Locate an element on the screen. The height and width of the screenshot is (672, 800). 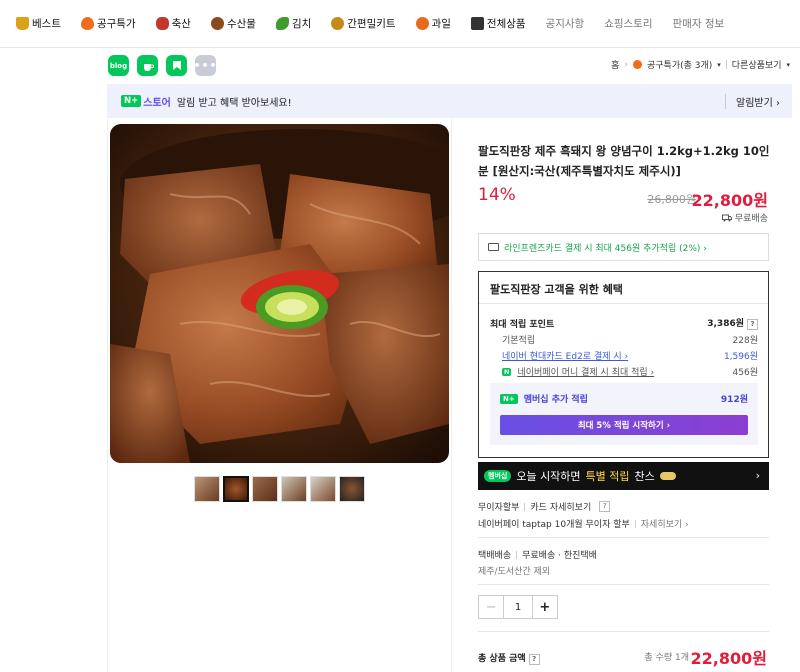
other-products-link: 다른상품보기 is located at coordinates (757, 64).